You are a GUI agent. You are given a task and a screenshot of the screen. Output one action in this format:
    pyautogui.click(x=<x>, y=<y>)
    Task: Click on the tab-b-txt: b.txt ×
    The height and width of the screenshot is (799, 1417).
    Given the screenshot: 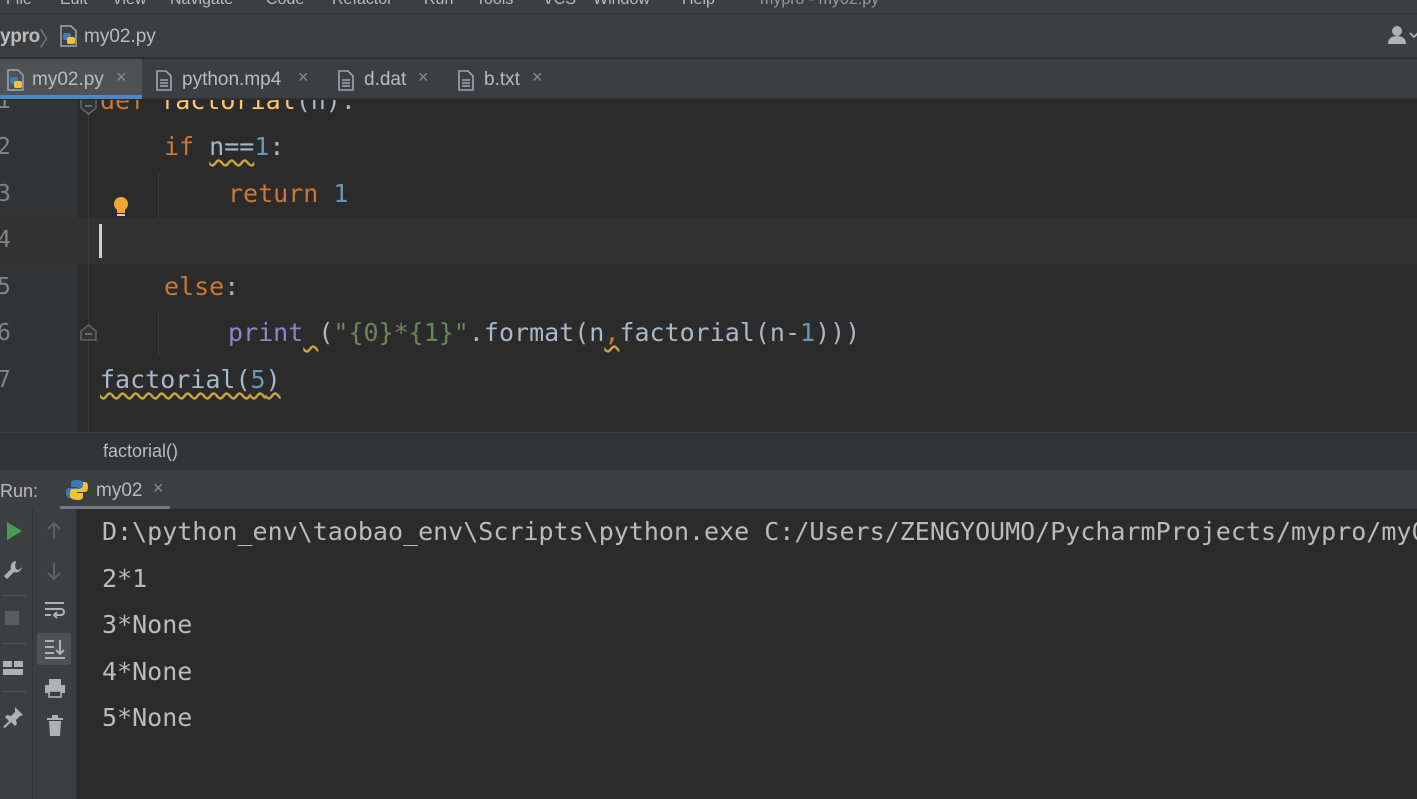 What is the action you would take?
    pyautogui.click(x=502, y=79)
    